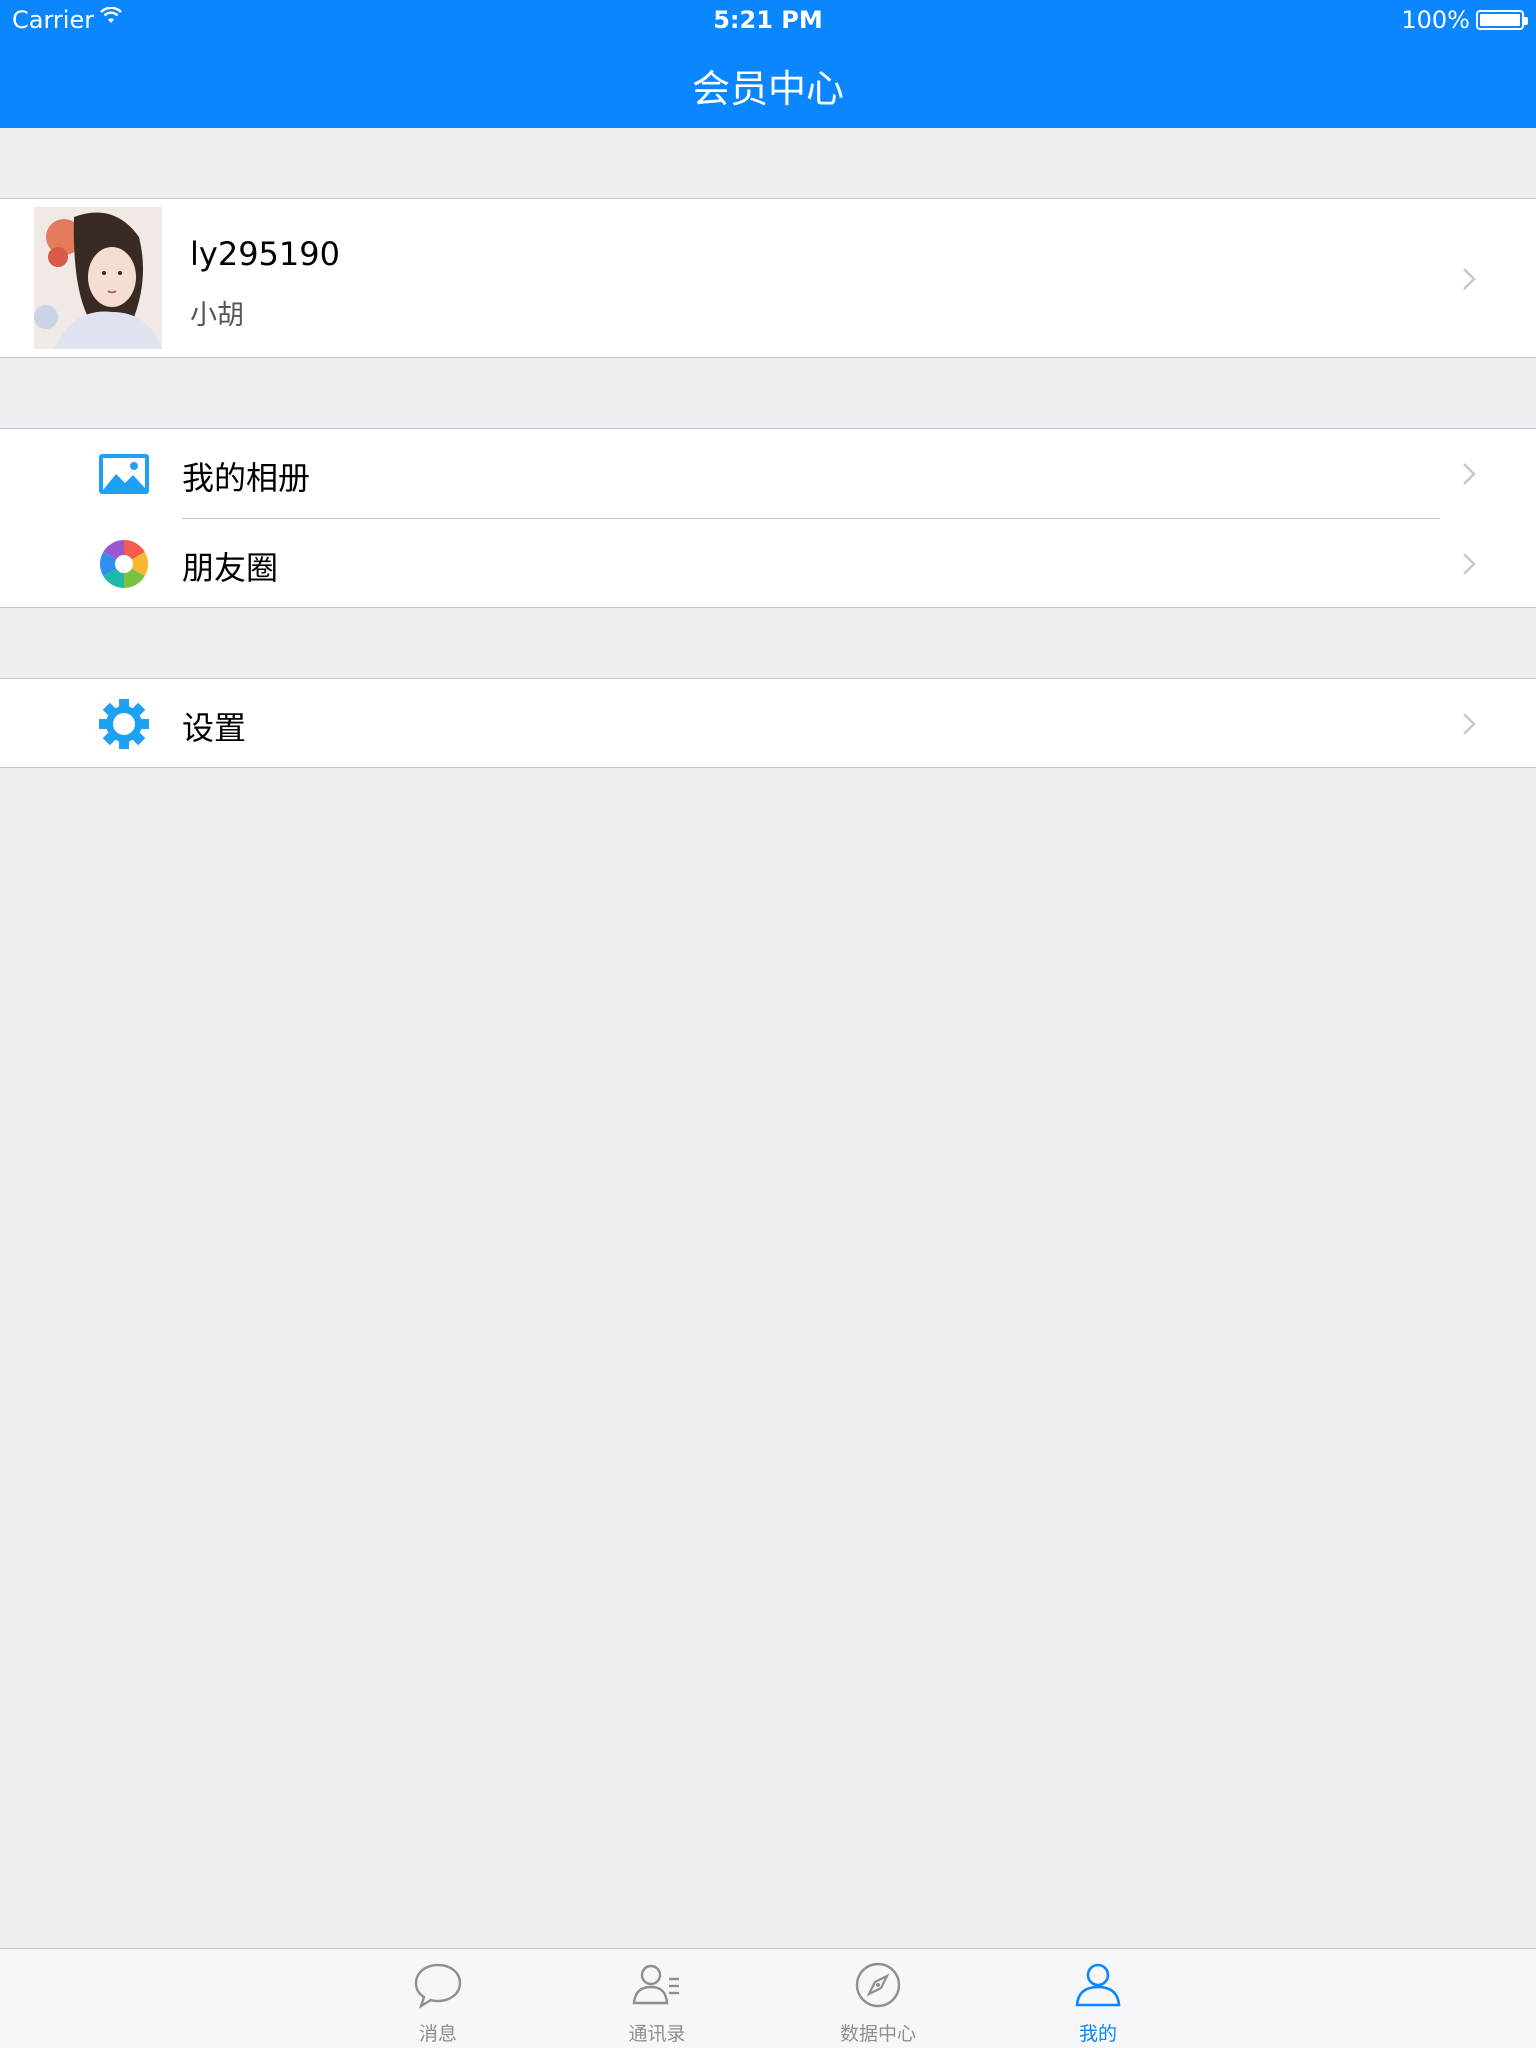 This screenshot has height=2048, width=1536. I want to click on tab-contacts: 通讯录, so click(657, 1998).